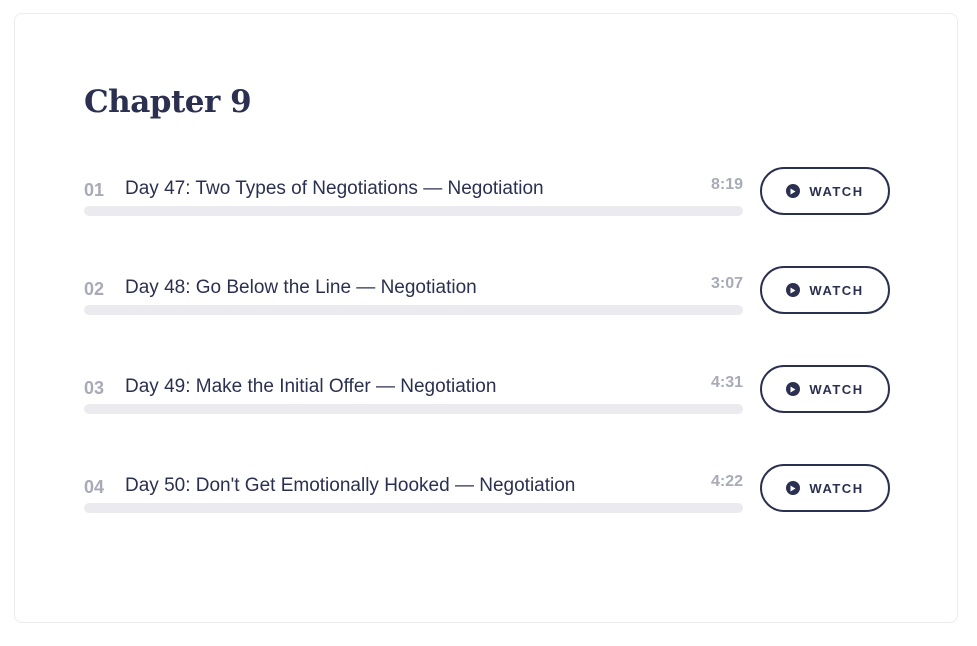 This screenshot has height=646, width=977. What do you see at coordinates (168, 102) in the screenshot?
I see `chapter-title: Chapter 9` at bounding box center [168, 102].